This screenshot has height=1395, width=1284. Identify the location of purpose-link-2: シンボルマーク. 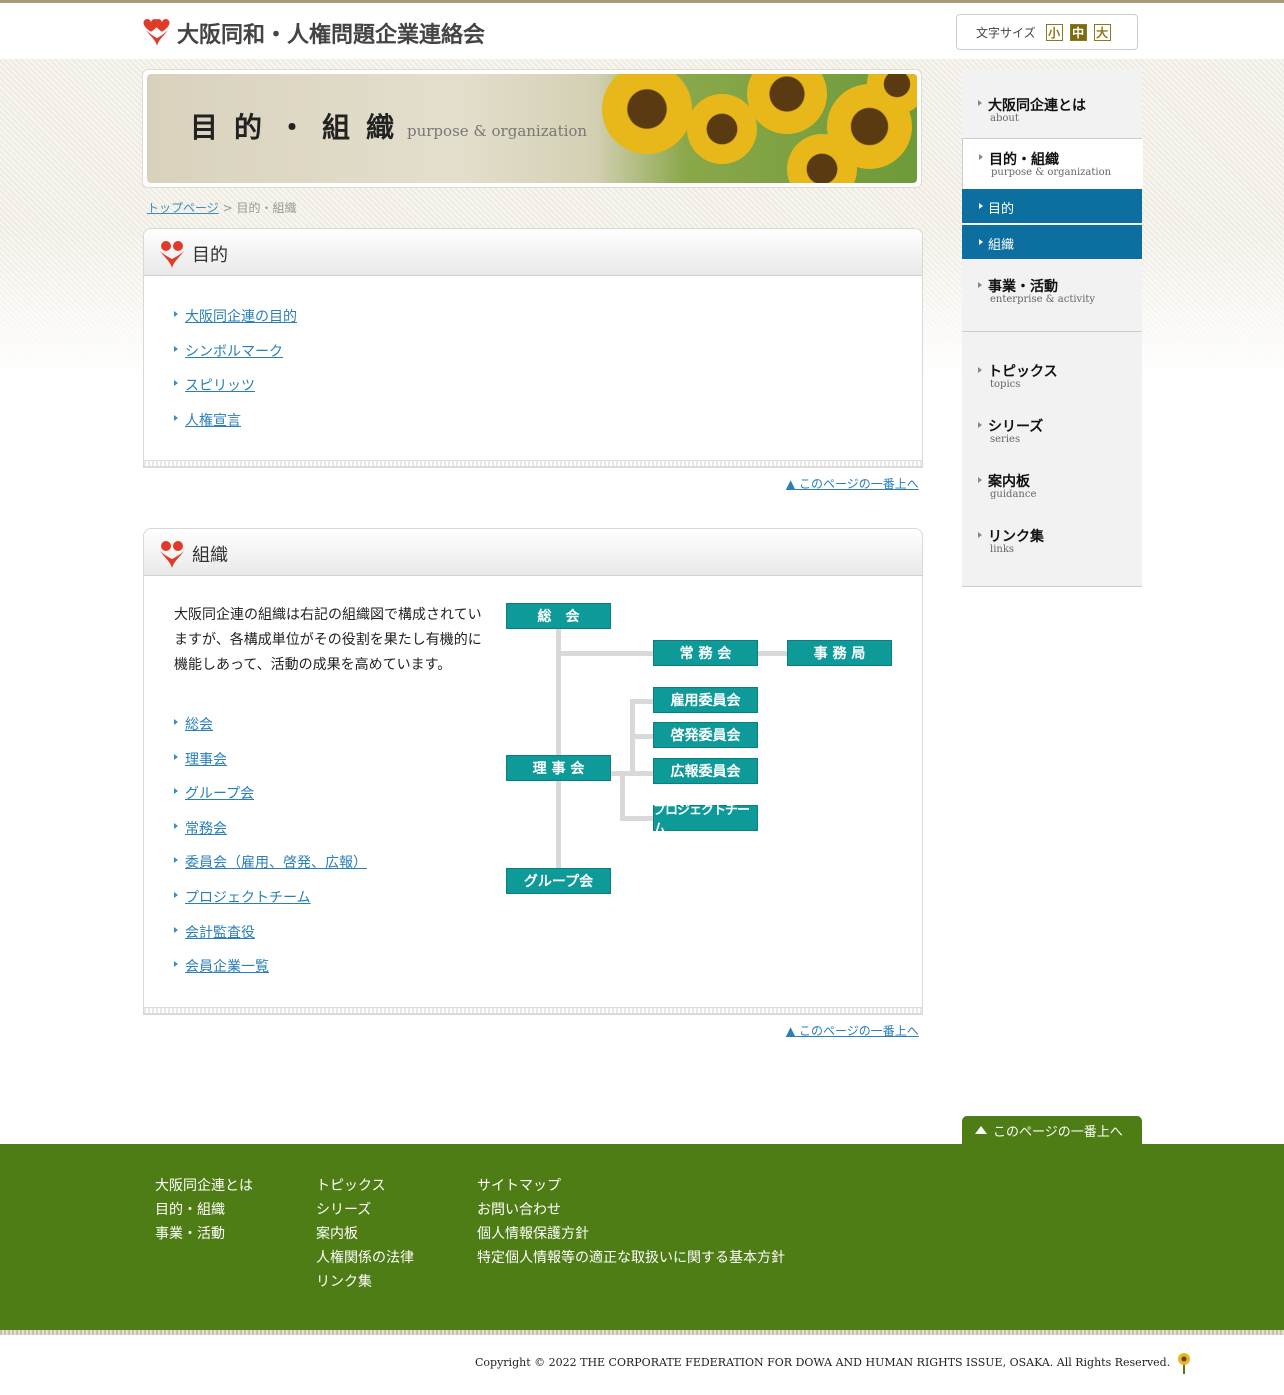
(228, 351).